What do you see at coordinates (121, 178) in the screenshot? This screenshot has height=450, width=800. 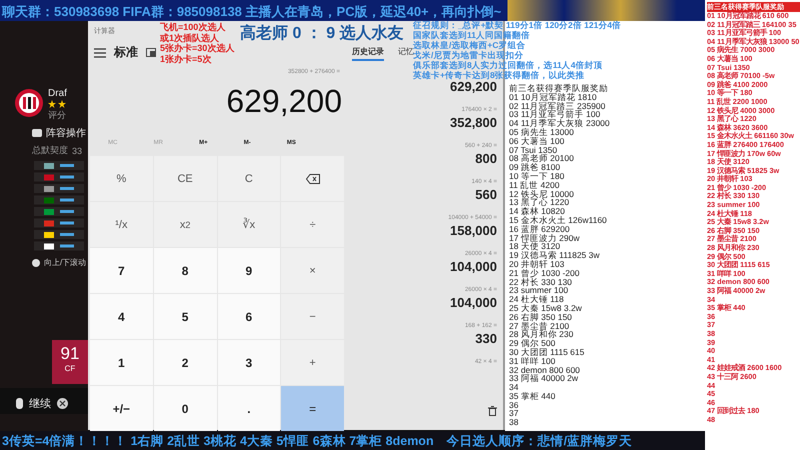 I see `function-key: %` at bounding box center [121, 178].